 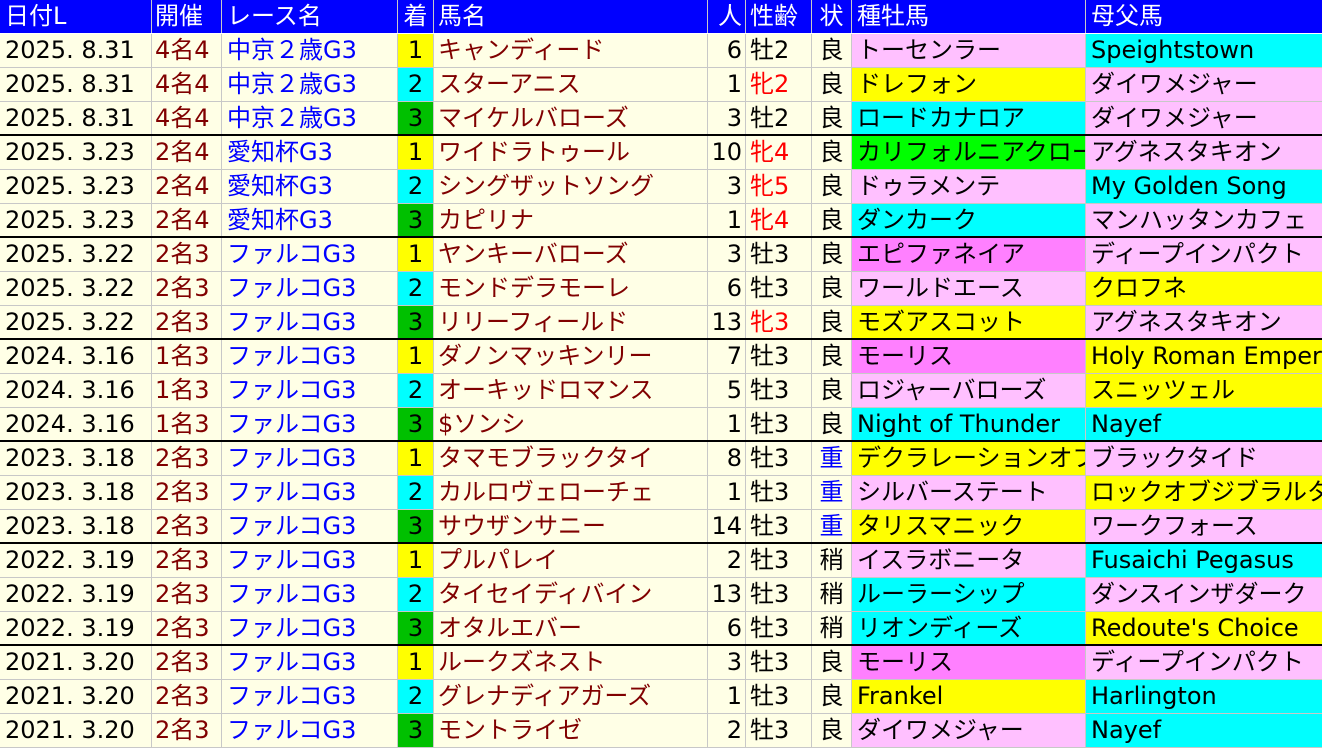 What do you see at coordinates (416, 492) in the screenshot?
I see `cell-finish: 2` at bounding box center [416, 492].